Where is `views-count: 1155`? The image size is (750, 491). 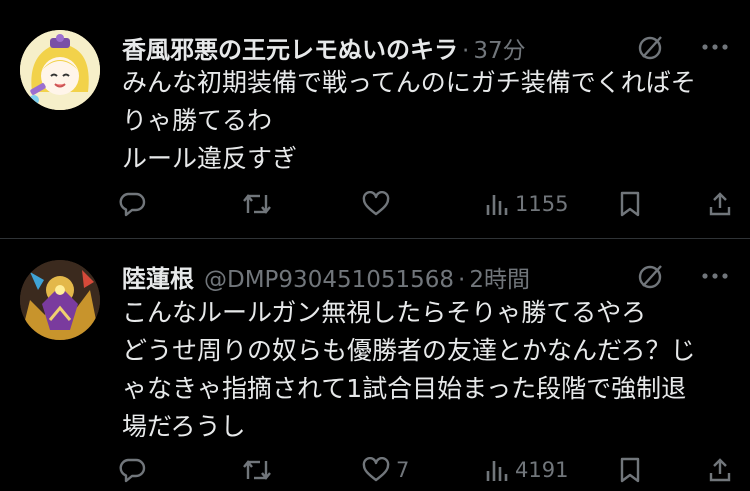
views-count: 1155 is located at coordinates (542, 204).